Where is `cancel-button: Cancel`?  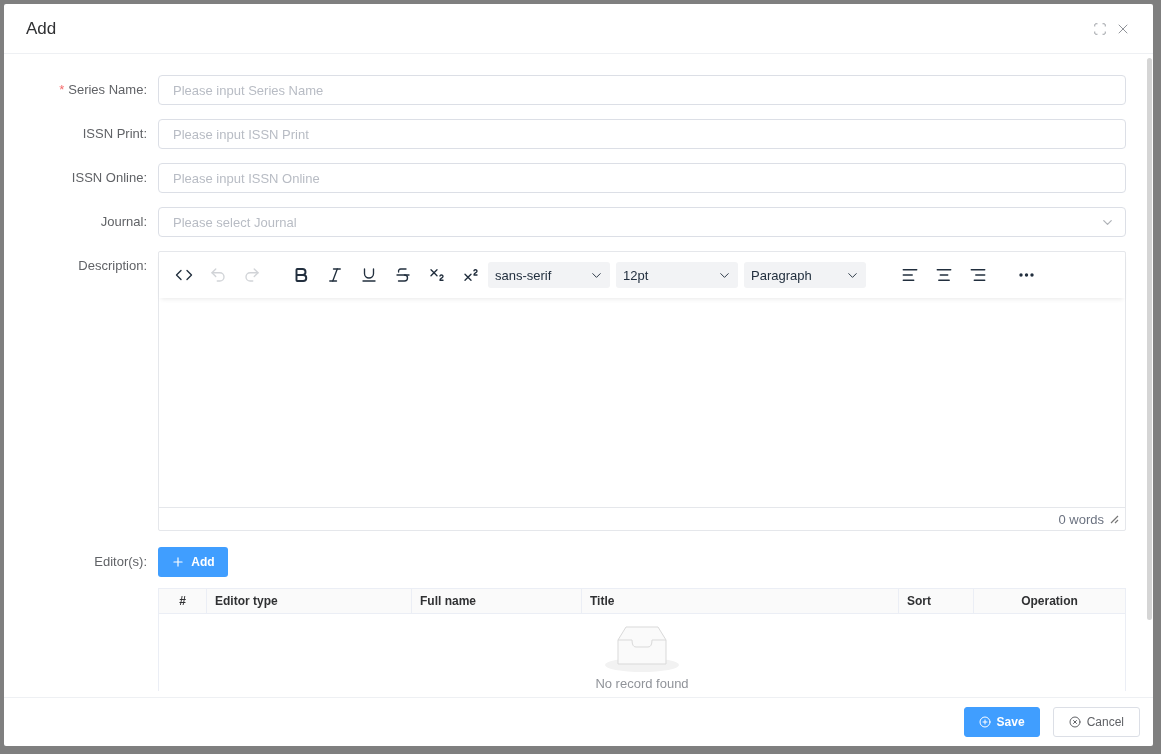 cancel-button: Cancel is located at coordinates (1096, 722).